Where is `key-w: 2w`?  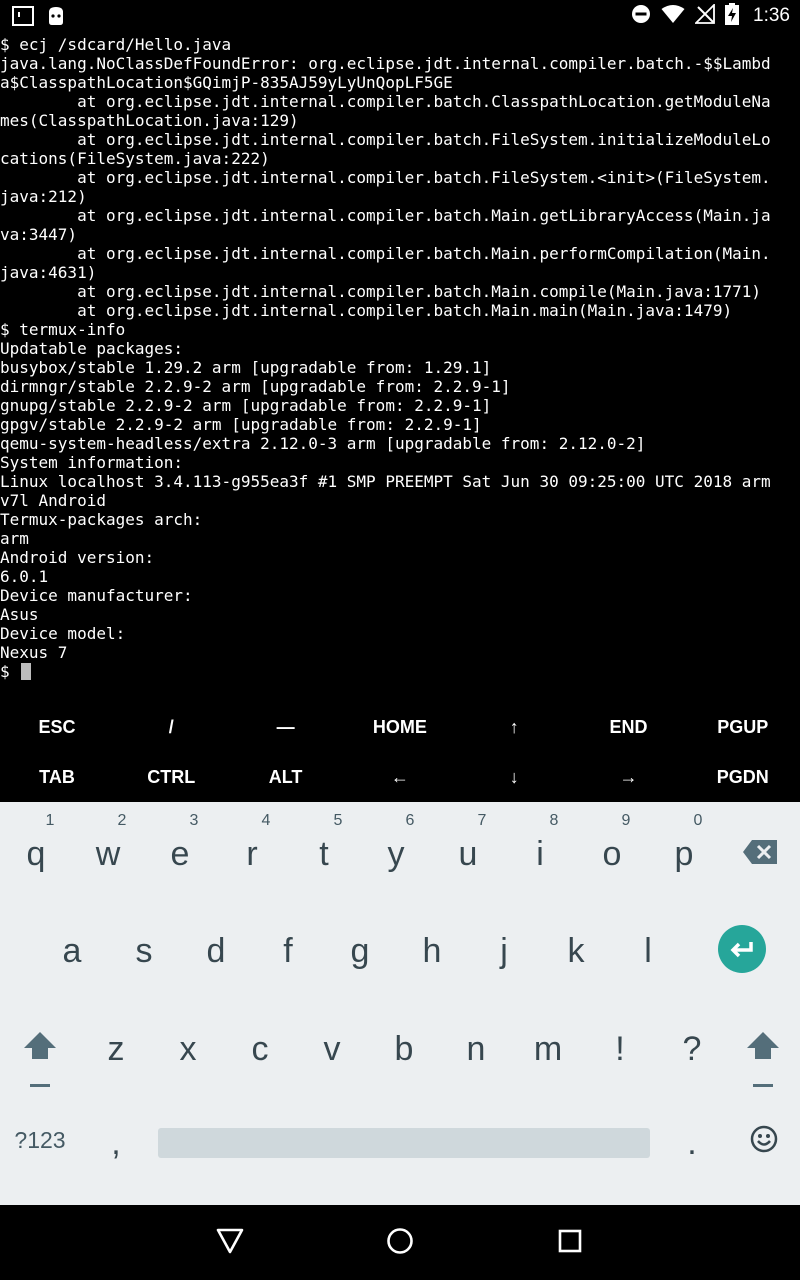
key-w: 2w is located at coordinates (108, 852).